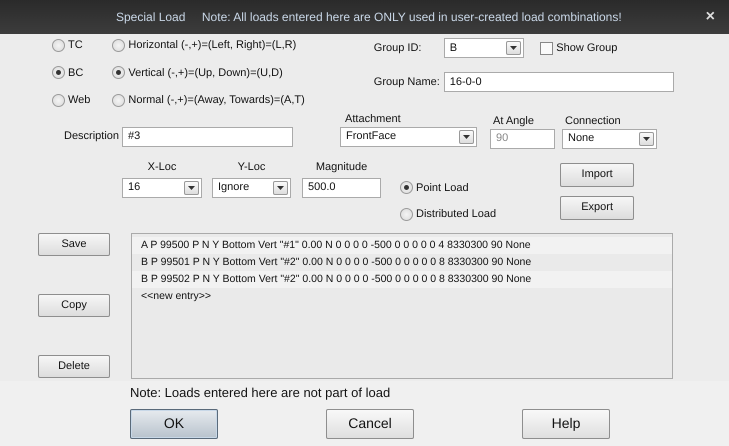  What do you see at coordinates (448, 214) in the screenshot?
I see `load-type-radio: Distributed Load` at bounding box center [448, 214].